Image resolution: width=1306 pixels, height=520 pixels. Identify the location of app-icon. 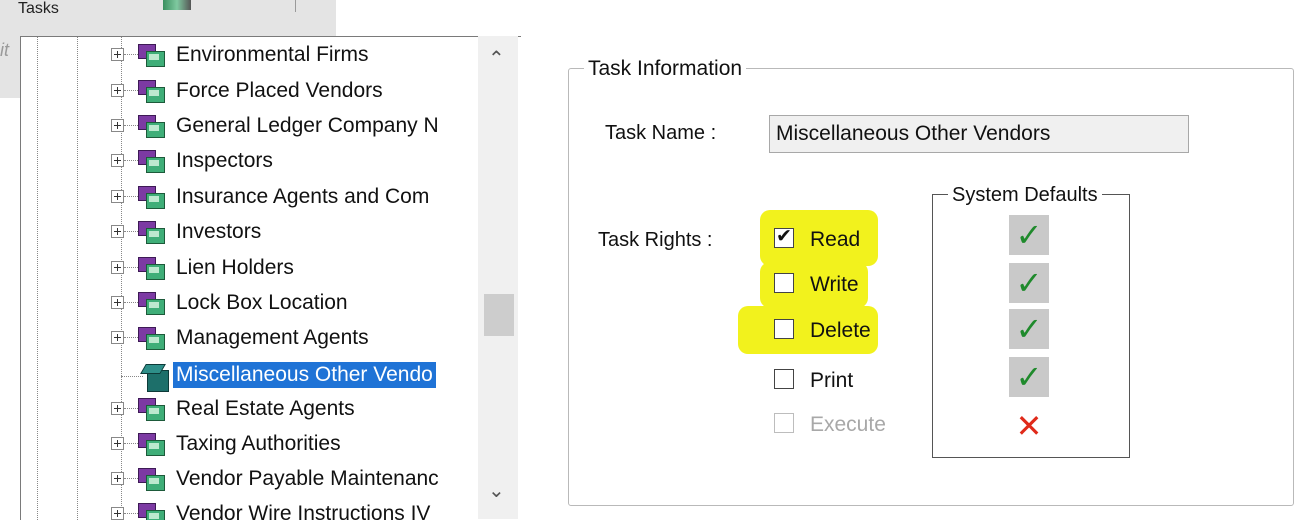
(177, 5).